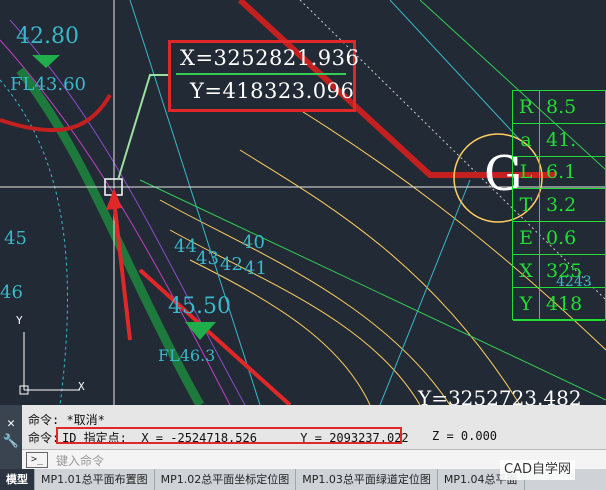  I want to click on curve-table-row: E 0.6, so click(559, 238).